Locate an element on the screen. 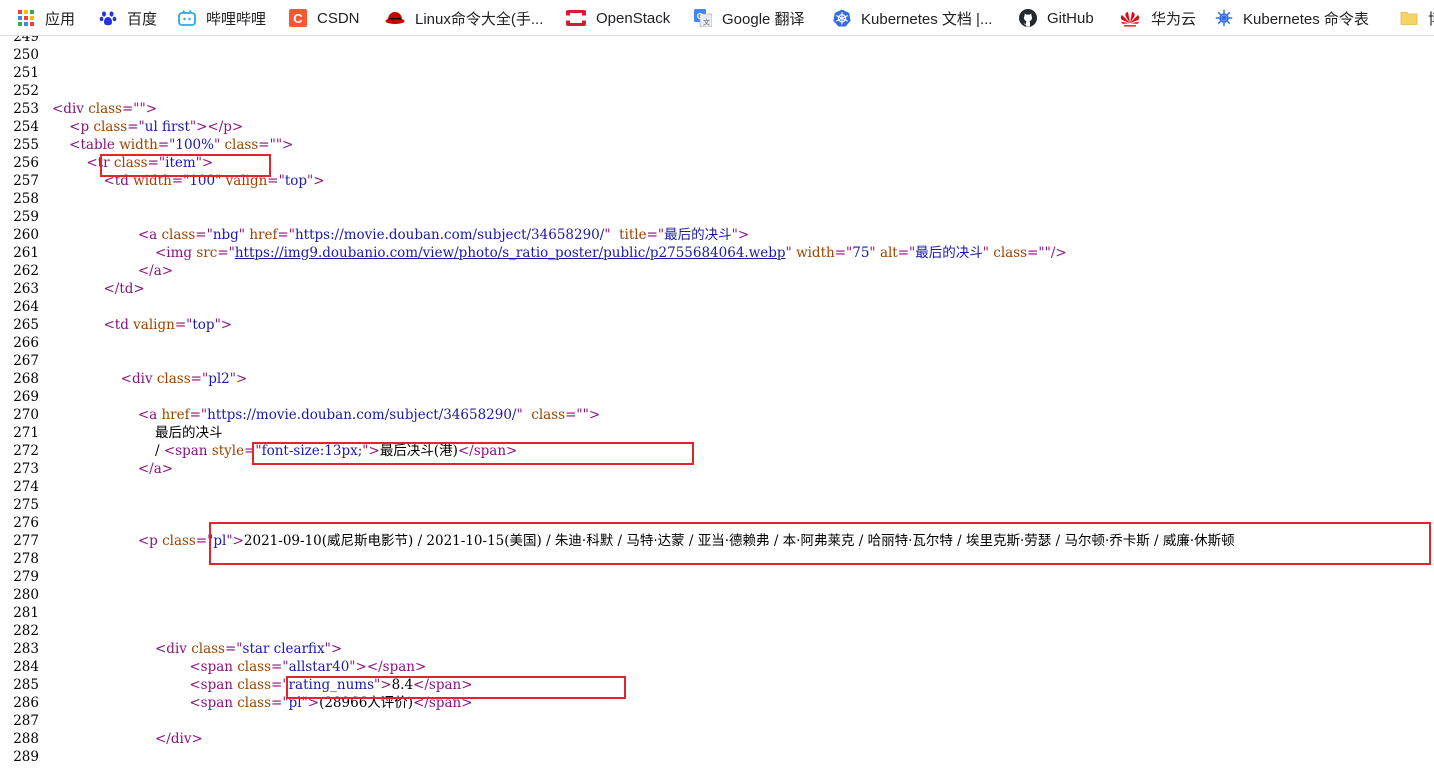  line-number: 258 is located at coordinates (26, 199).